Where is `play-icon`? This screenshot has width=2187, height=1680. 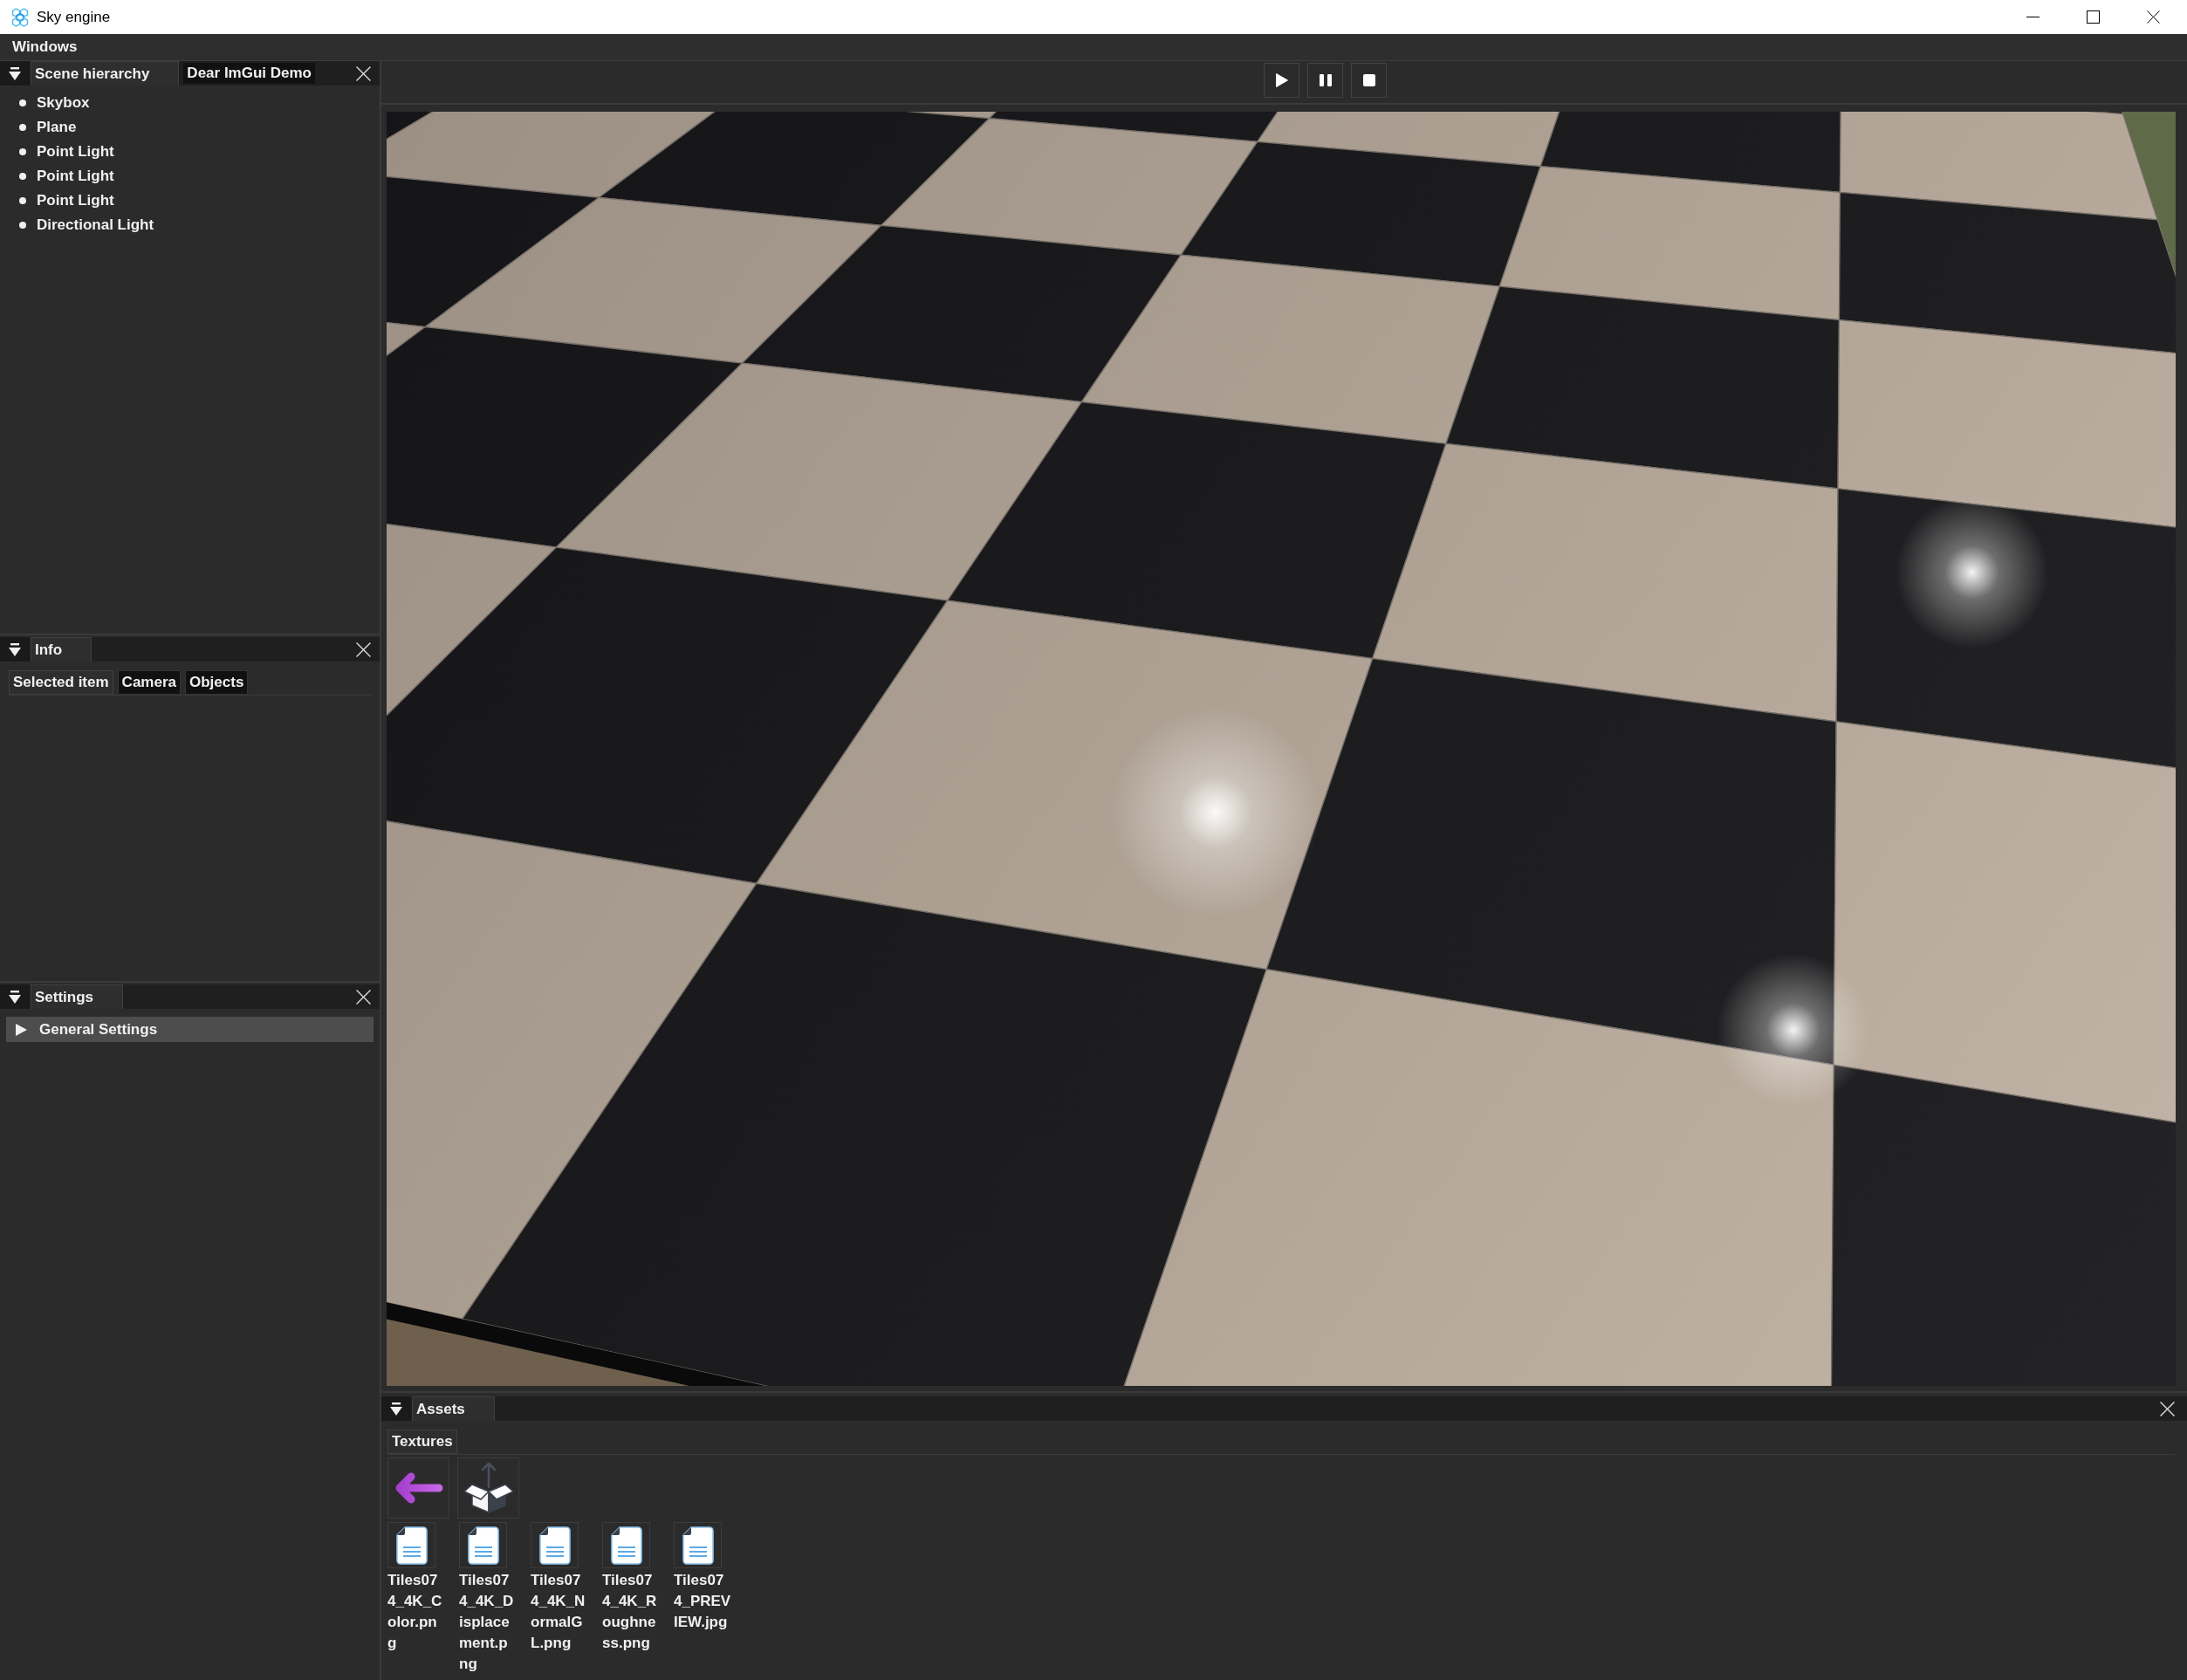
play-icon is located at coordinates (1281, 80).